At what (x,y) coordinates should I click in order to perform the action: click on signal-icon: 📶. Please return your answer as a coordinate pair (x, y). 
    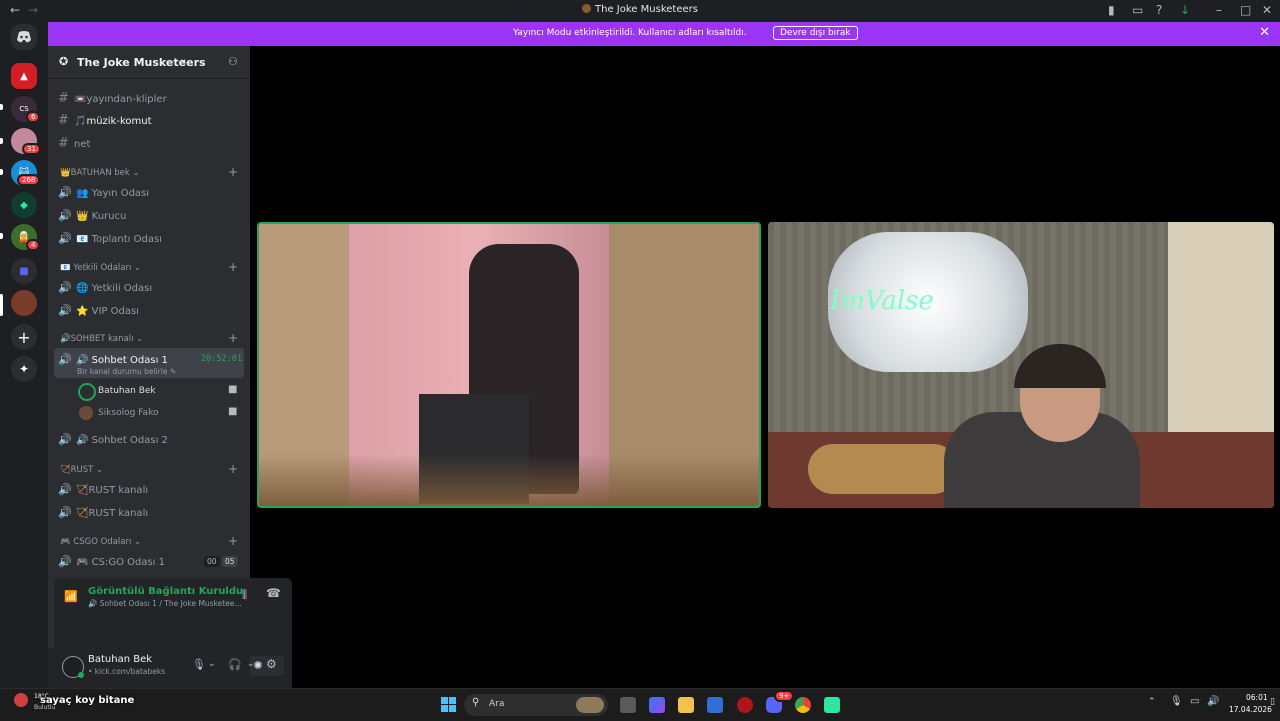
    Looking at the image, I should click on (71, 596).